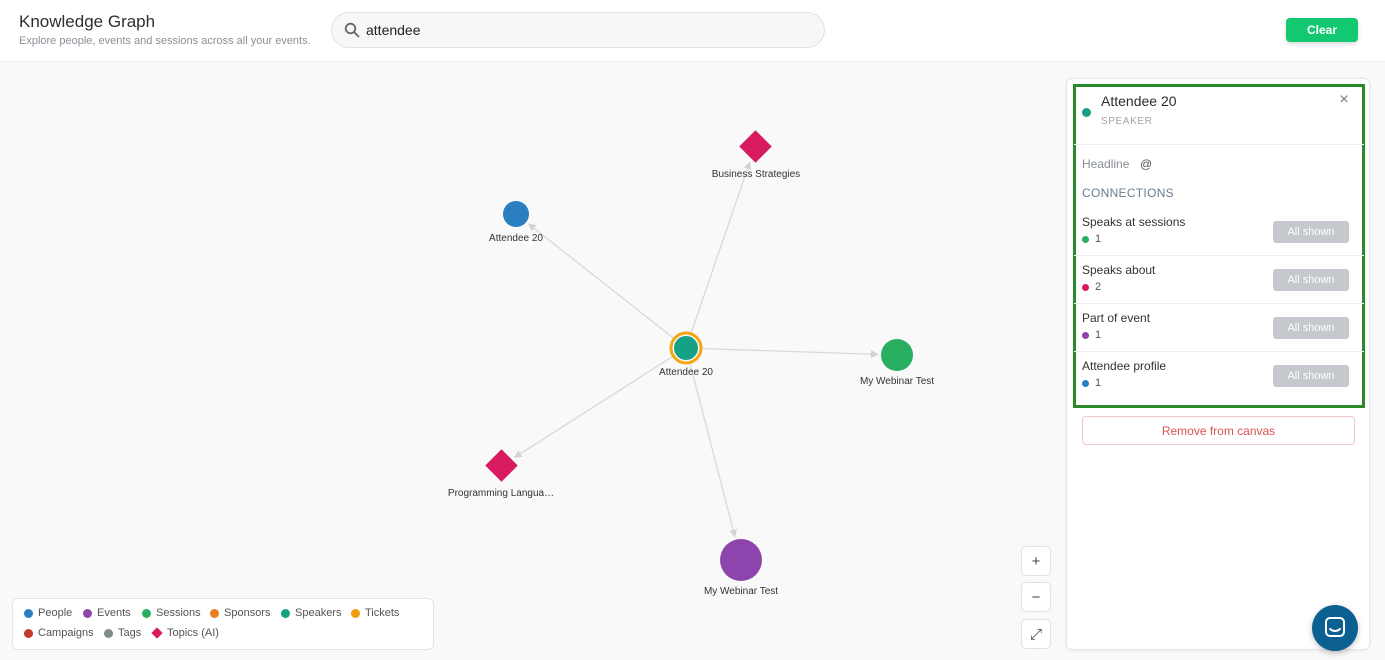 This screenshot has width=1385, height=660. What do you see at coordinates (1091, 287) in the screenshot?
I see `connection-count: 2` at bounding box center [1091, 287].